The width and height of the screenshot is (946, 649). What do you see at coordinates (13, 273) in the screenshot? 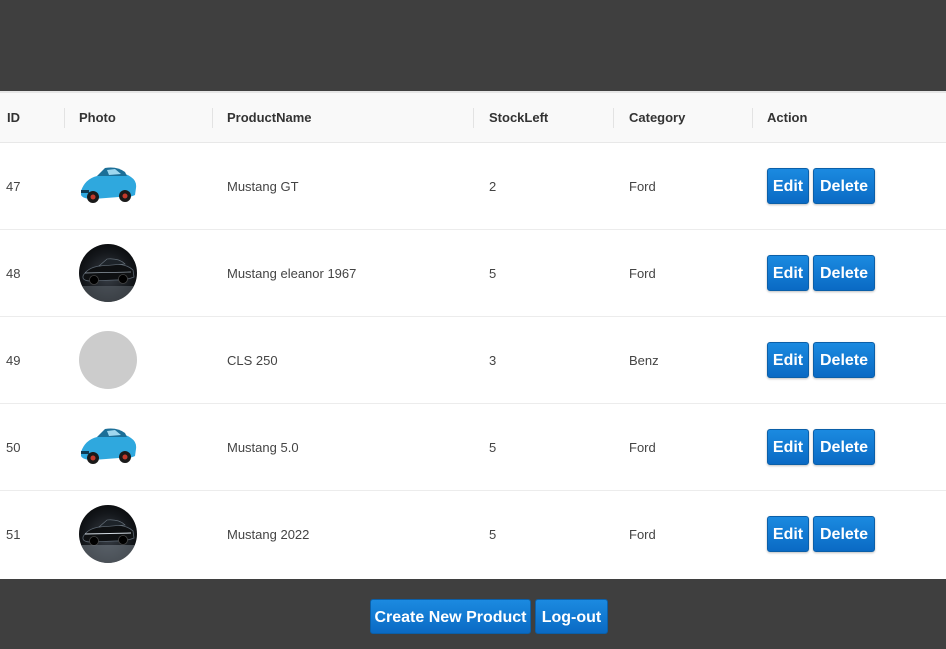
I see `cell-id: 48` at bounding box center [13, 273].